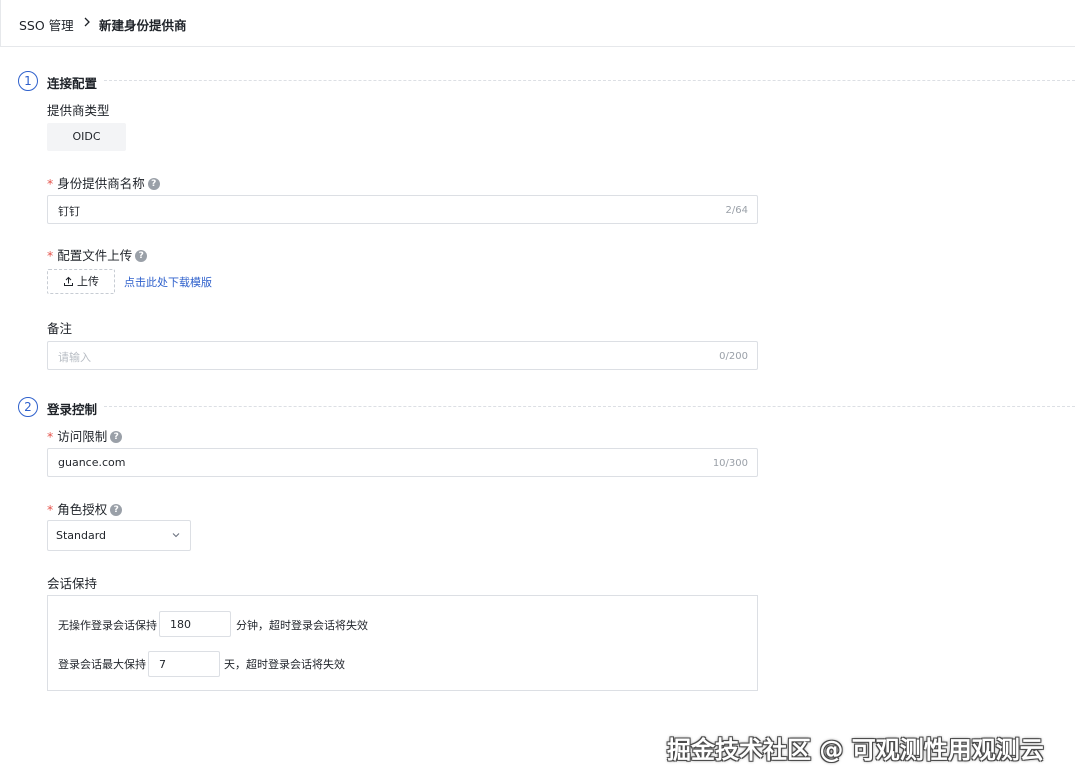  I want to click on access-limit-label-text: 访问限制, so click(82, 436).